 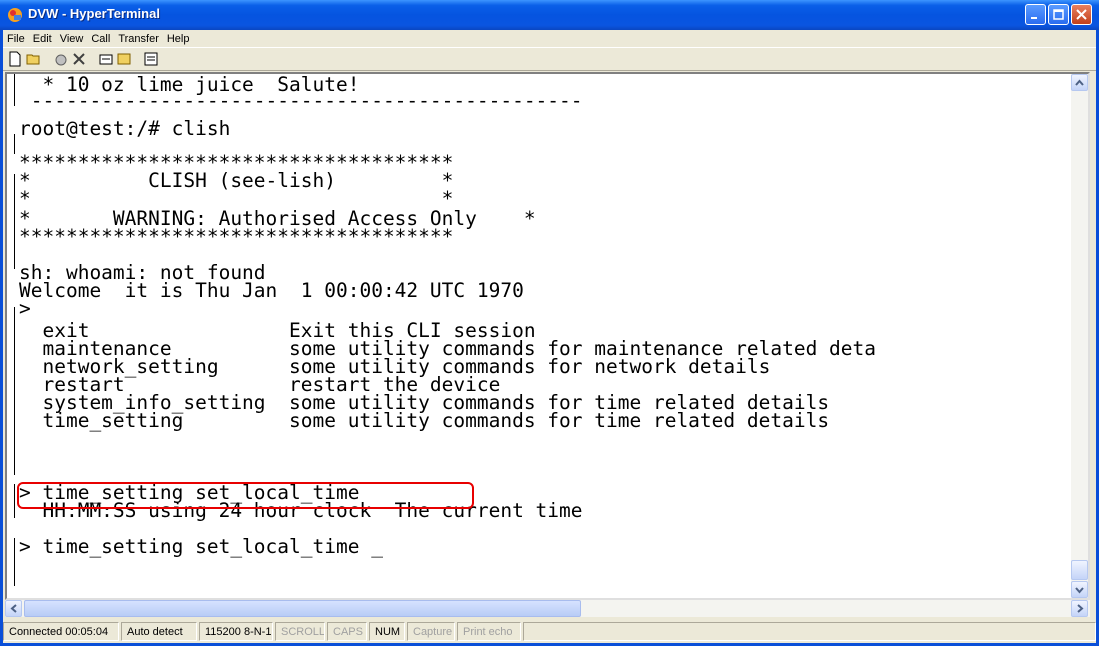 I want to click on minimize-button, so click(x=1035, y=14).